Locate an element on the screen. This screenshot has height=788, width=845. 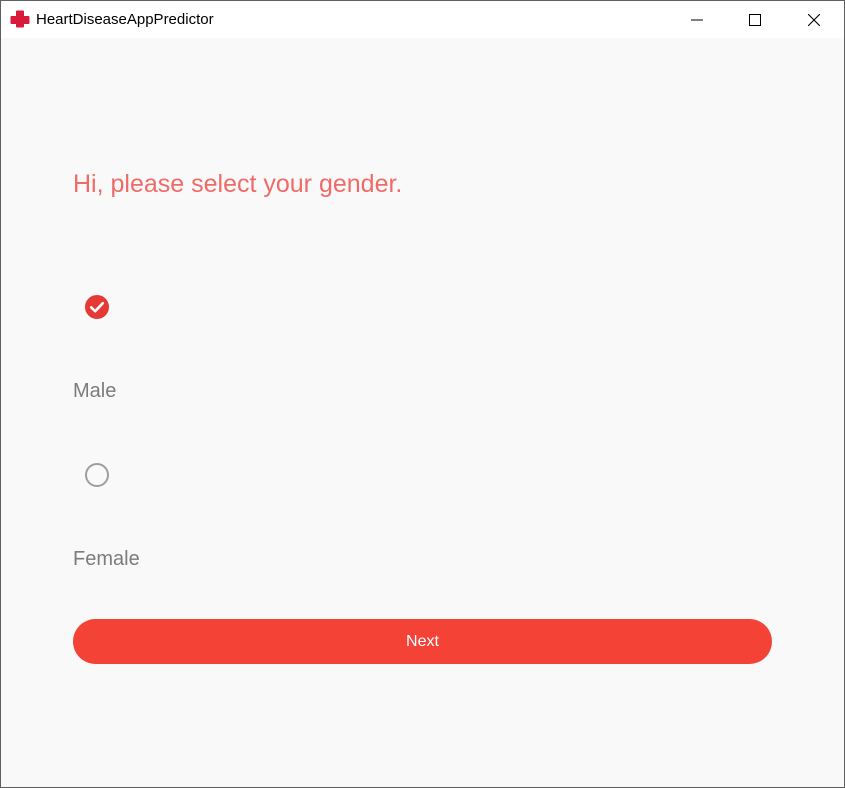
medical-cross-icon is located at coordinates (20, 19).